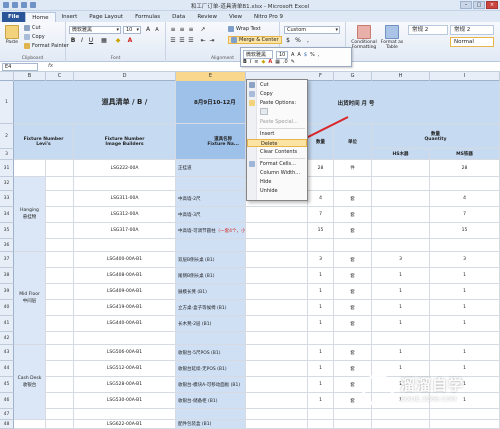 This screenshot has width=500, height=429. I want to click on mini-align-icon: ≡, so click(256, 62).